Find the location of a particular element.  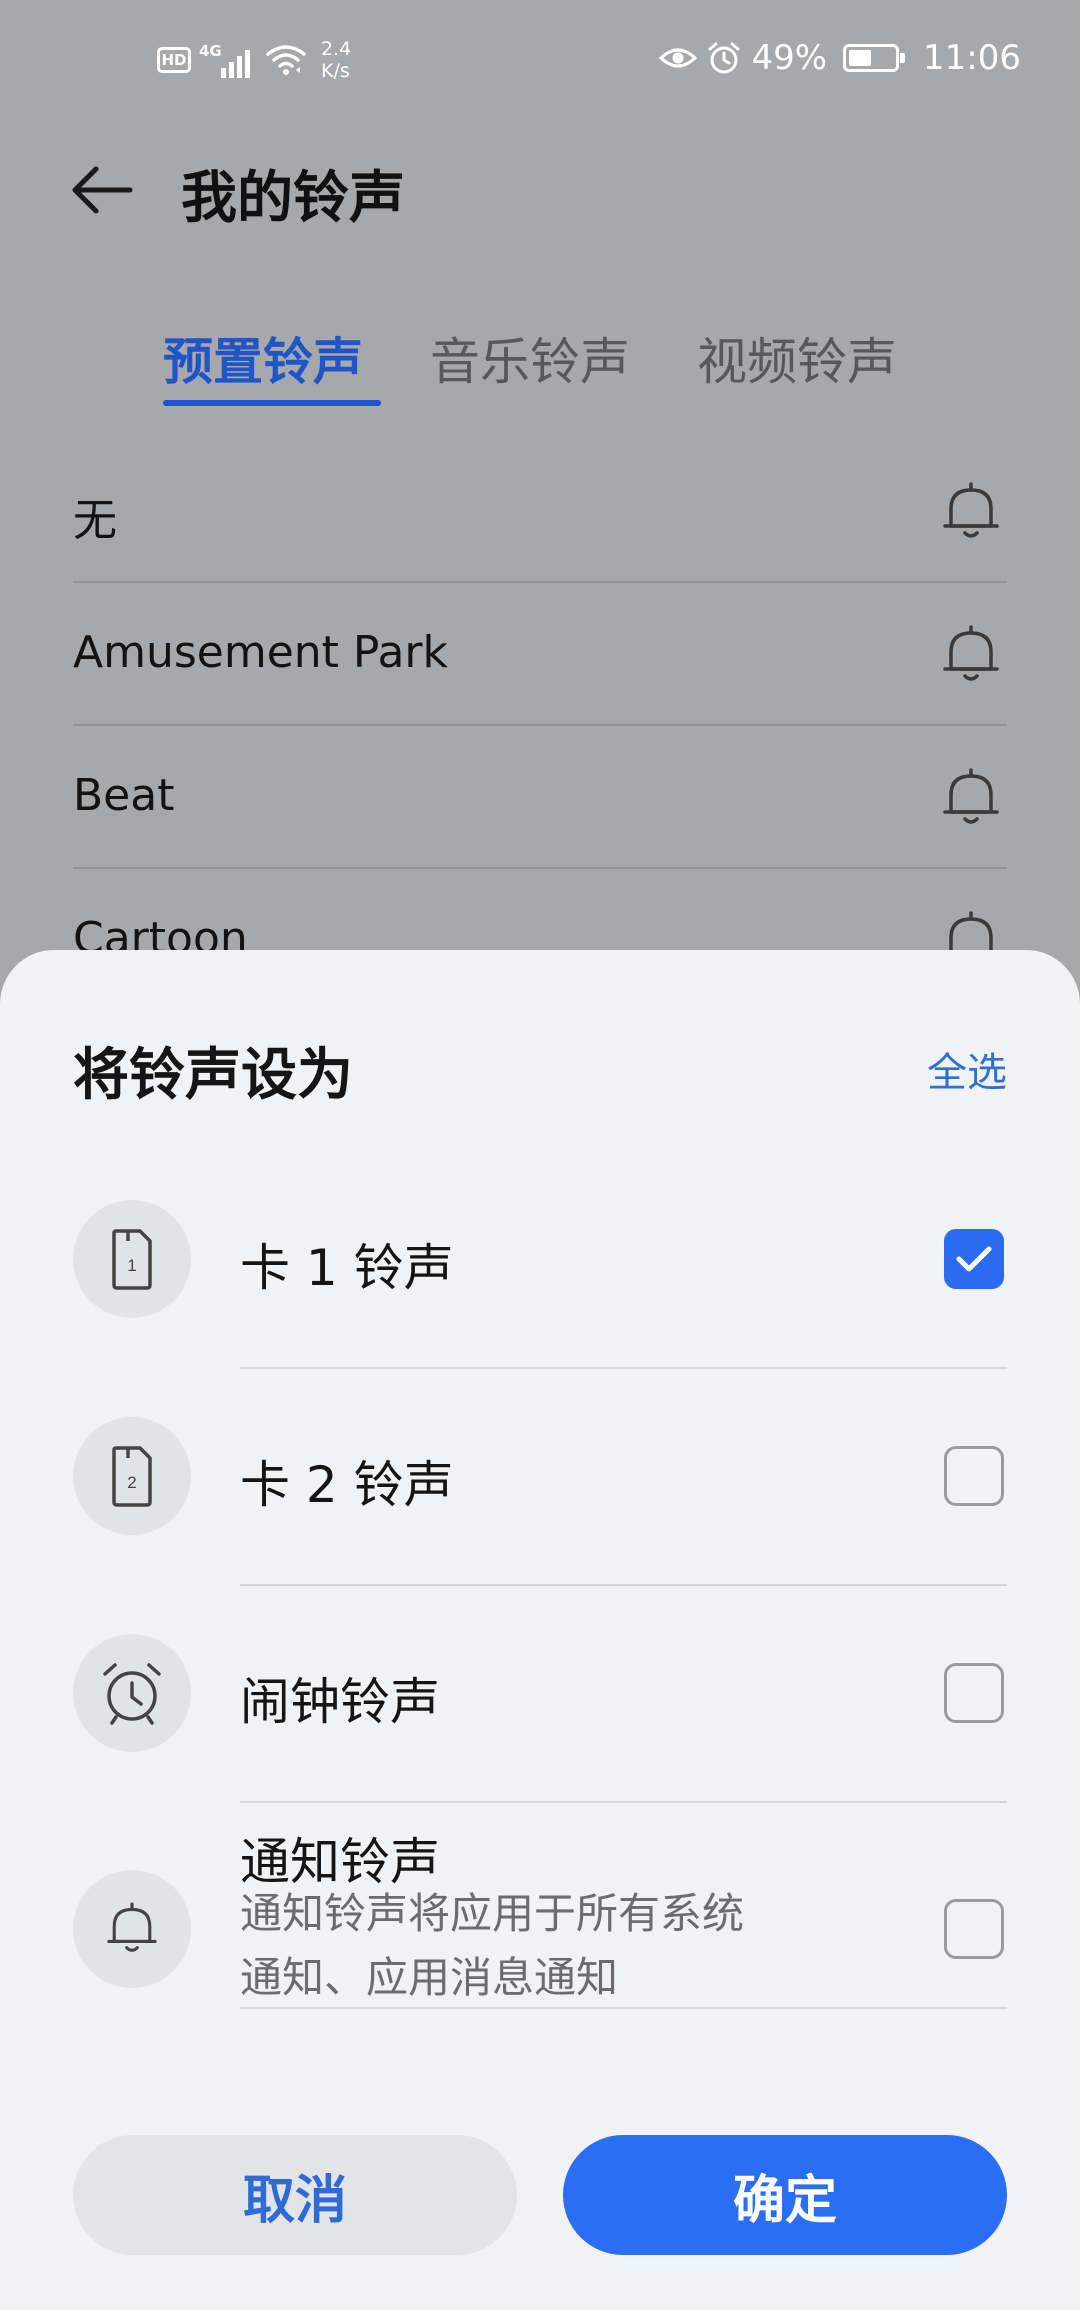

option-label: 闹钟铃声 is located at coordinates (340, 1702).